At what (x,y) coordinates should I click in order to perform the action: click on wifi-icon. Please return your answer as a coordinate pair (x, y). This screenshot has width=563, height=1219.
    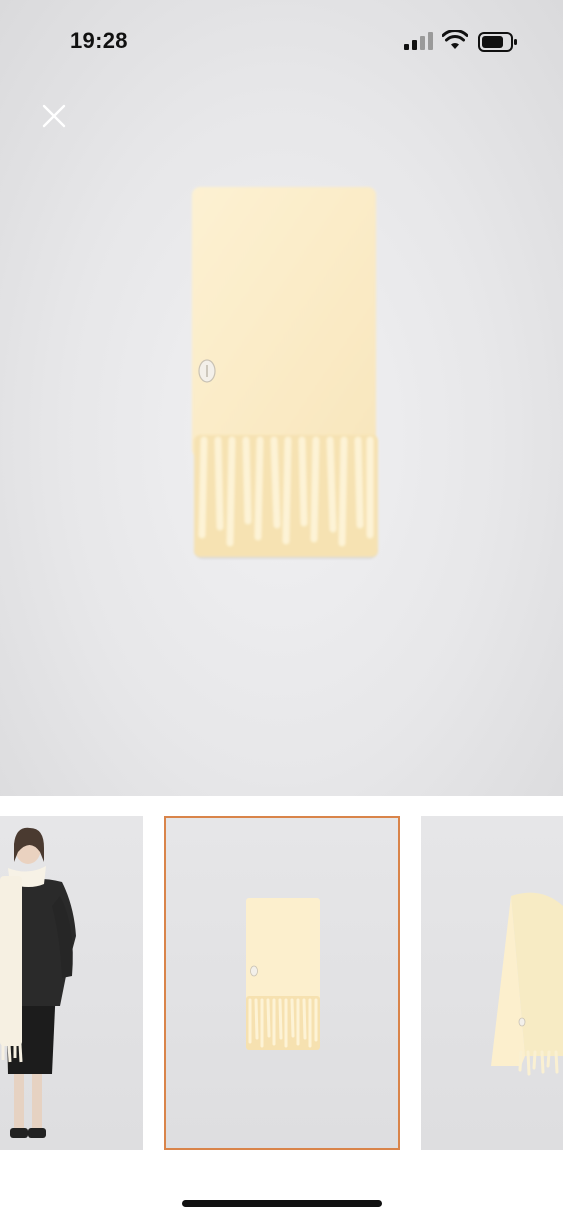
    Looking at the image, I should click on (455, 39).